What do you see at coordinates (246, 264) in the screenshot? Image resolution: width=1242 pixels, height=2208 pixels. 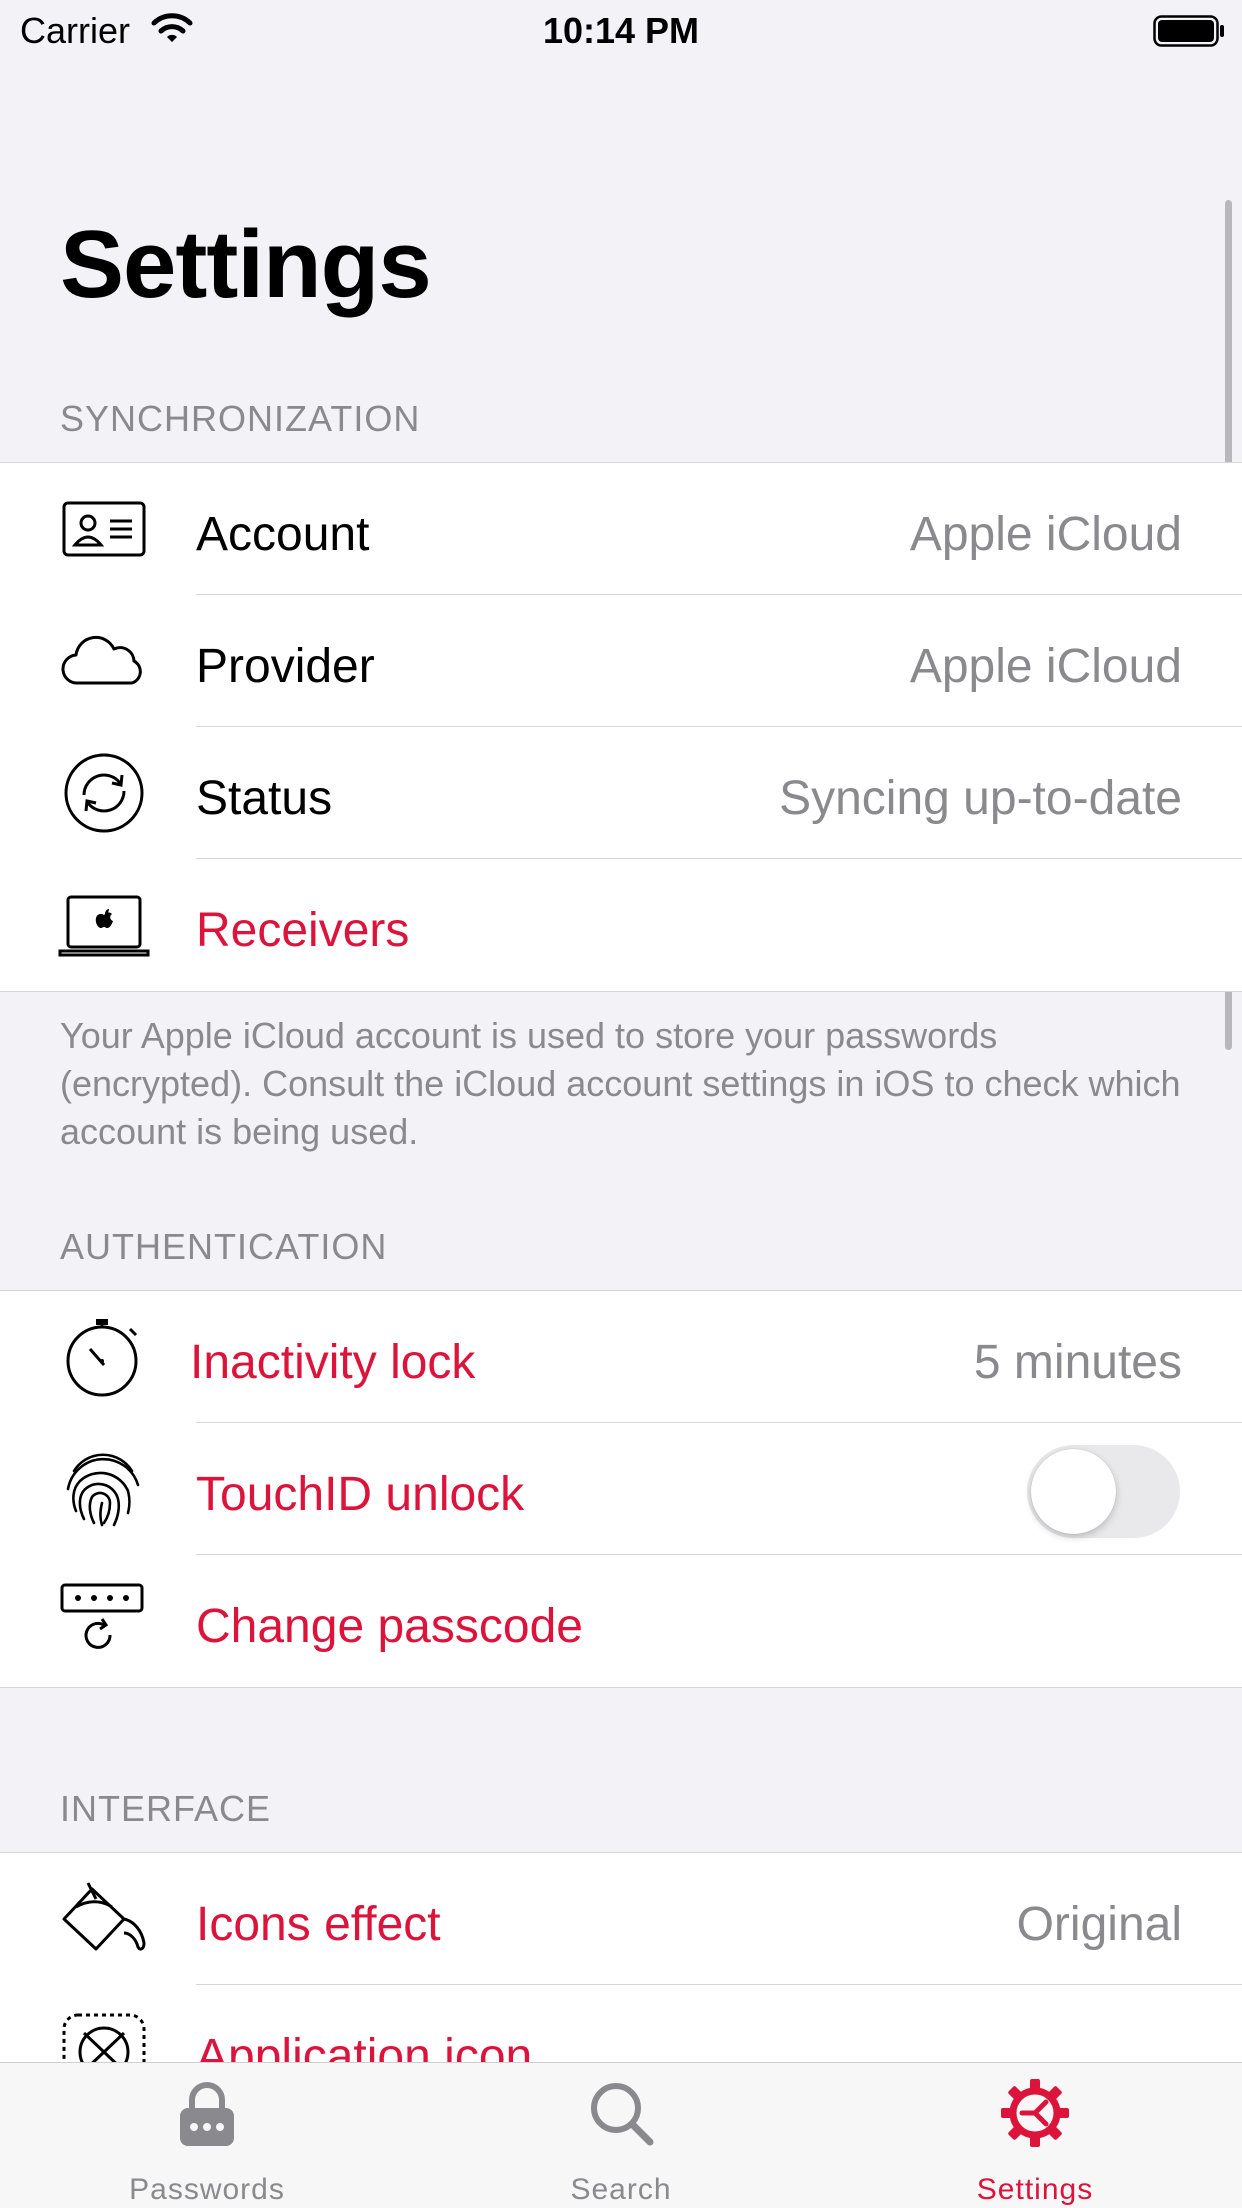 I see `page-title: Settings` at bounding box center [246, 264].